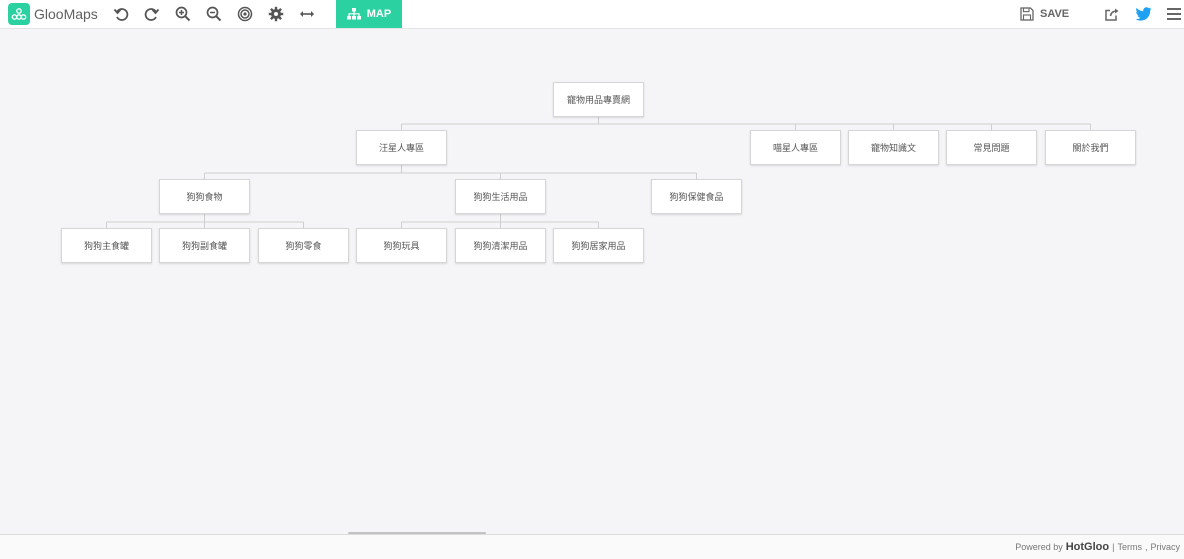 The image size is (1184, 559). I want to click on save-button: SAVE, so click(1044, 14).